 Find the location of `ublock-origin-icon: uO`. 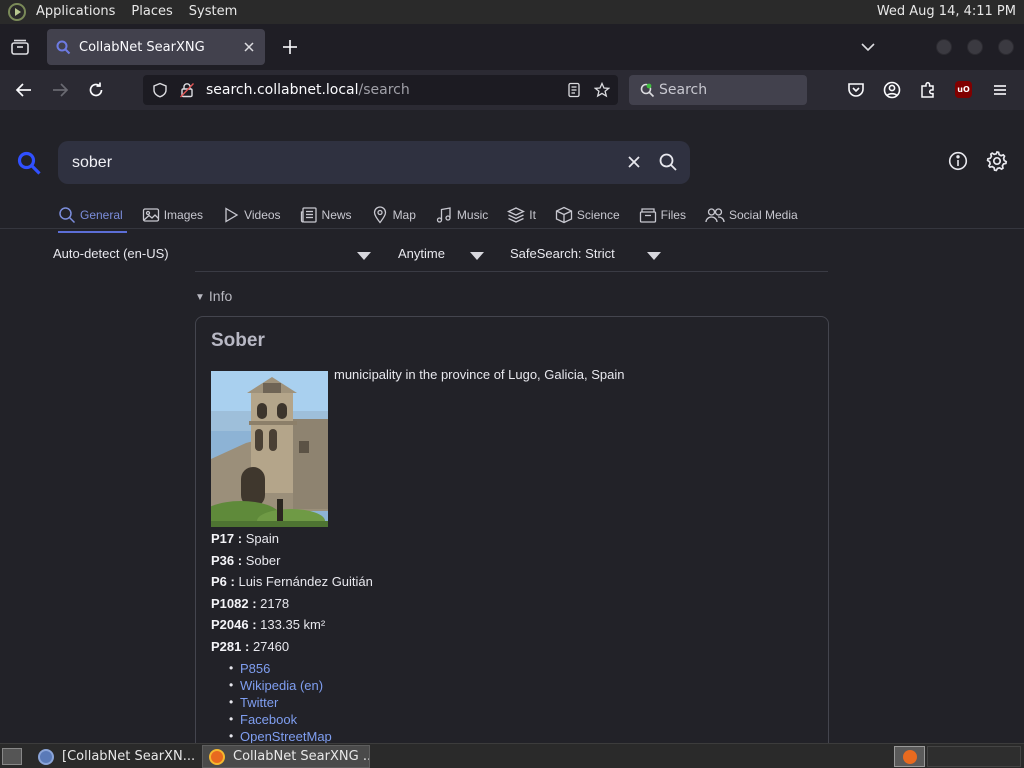

ublock-origin-icon: uO is located at coordinates (963, 89).